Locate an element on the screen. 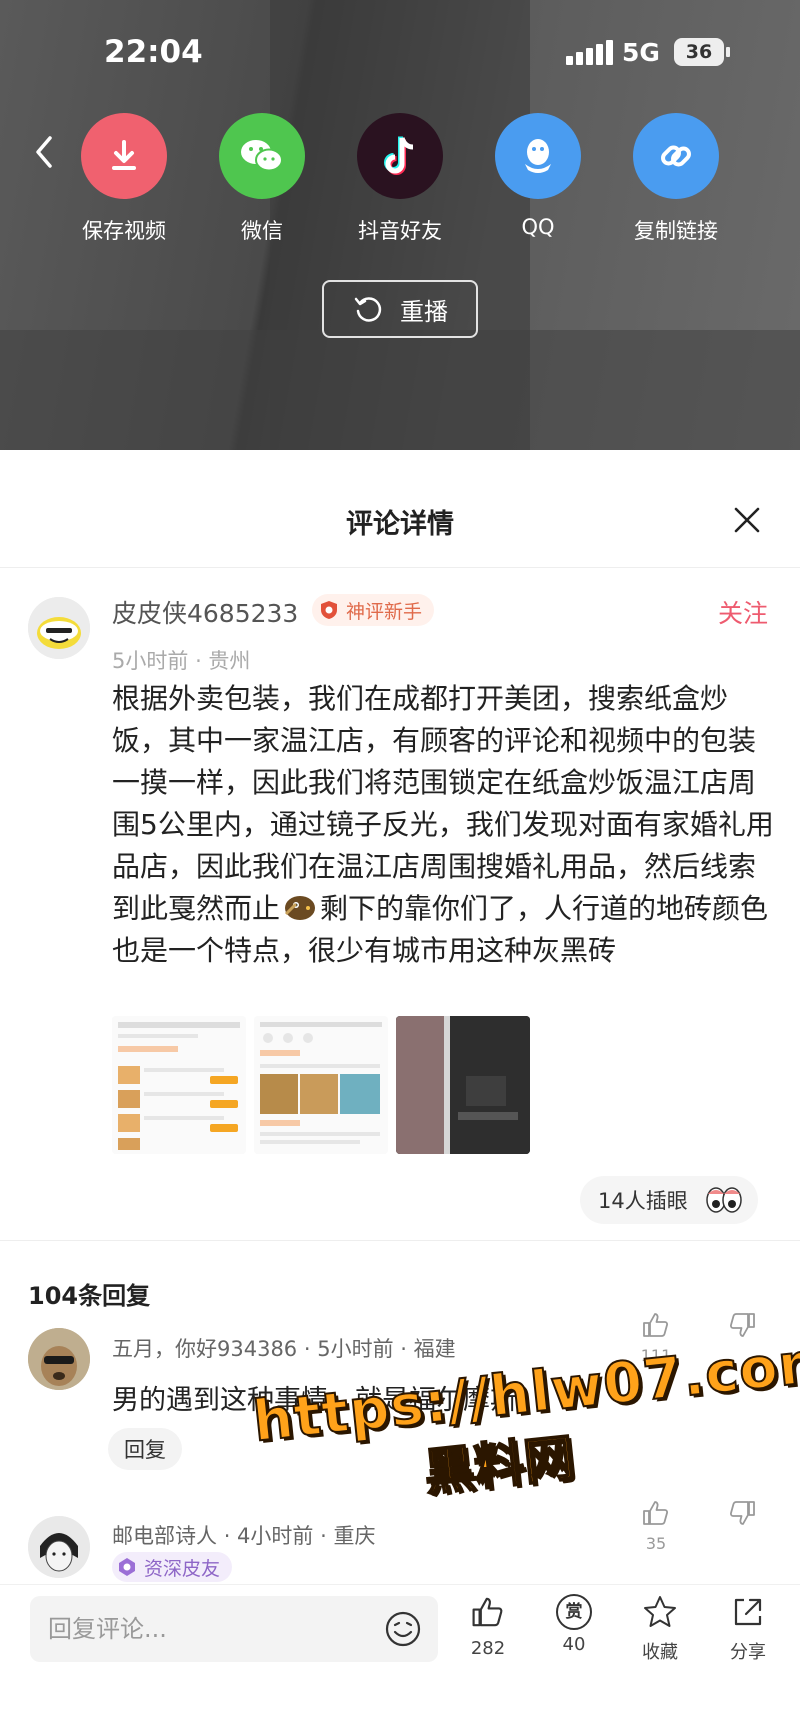 The width and height of the screenshot is (800, 1732). back-icon is located at coordinates (45, 152).